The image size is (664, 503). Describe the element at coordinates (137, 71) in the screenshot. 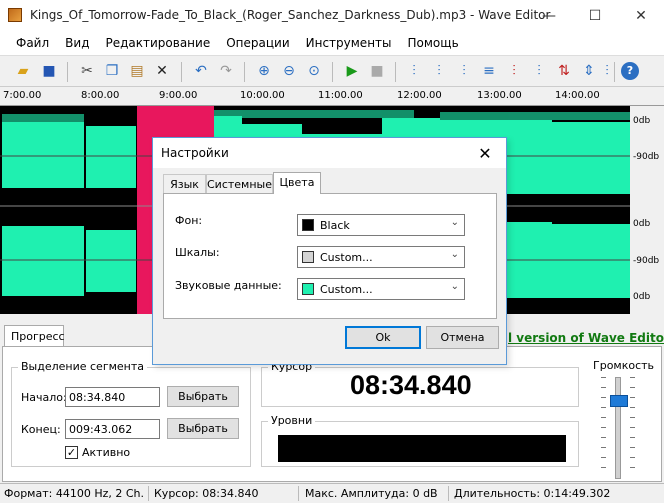

I see `paste-icon: ▤` at that location.